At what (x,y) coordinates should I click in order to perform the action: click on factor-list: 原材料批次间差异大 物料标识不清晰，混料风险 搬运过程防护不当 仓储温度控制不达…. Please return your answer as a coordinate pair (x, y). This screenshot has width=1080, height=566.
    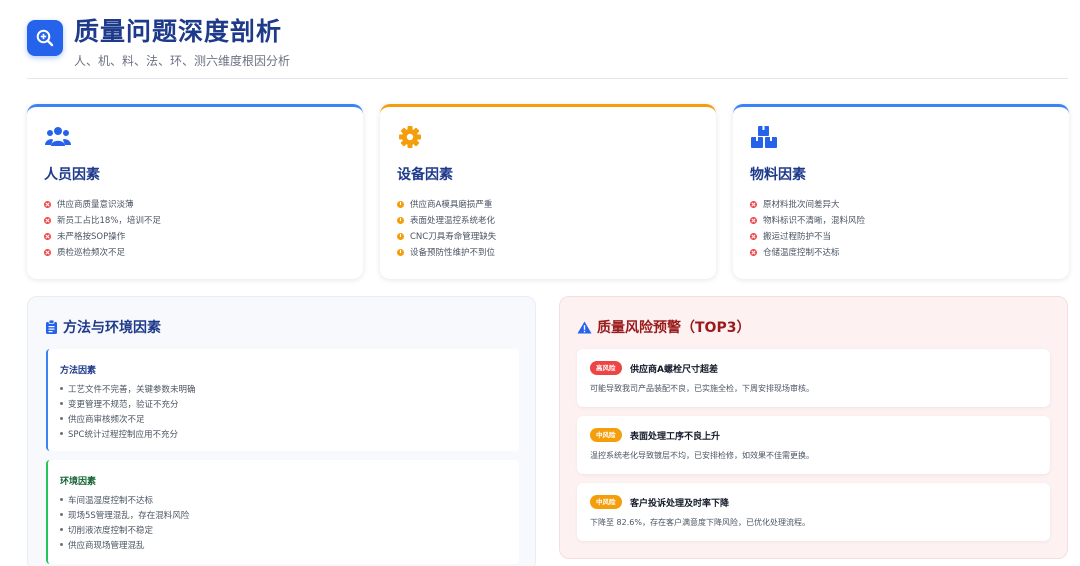
    Looking at the image, I should click on (807, 228).